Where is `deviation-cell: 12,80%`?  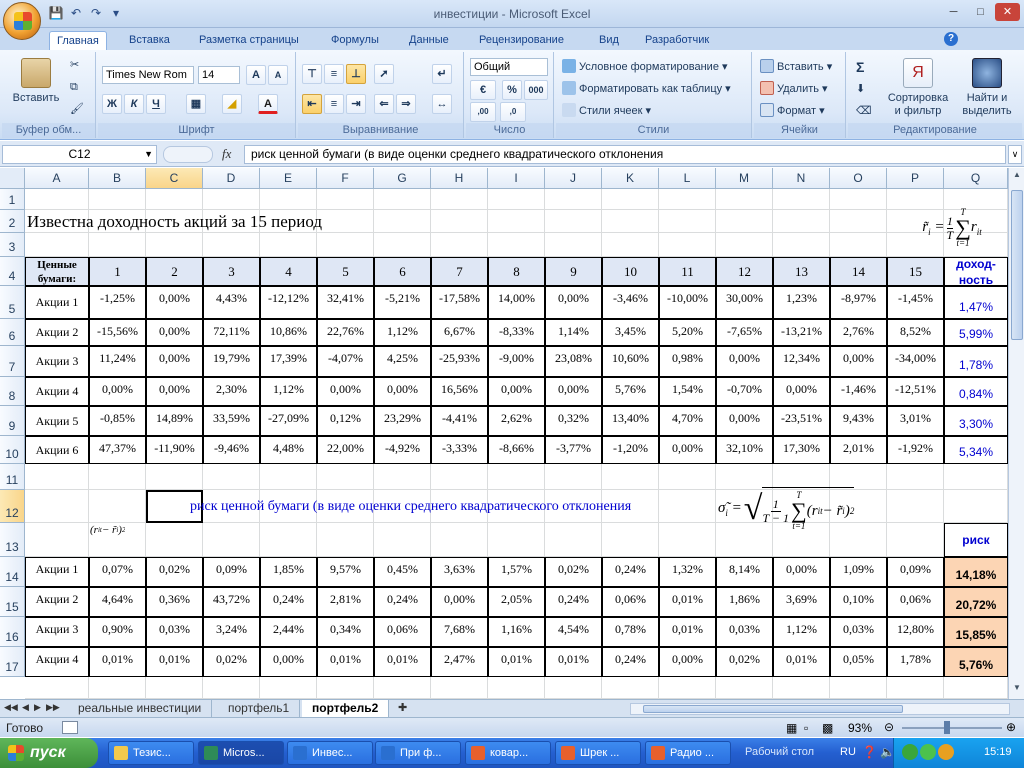 deviation-cell: 12,80% is located at coordinates (915, 632).